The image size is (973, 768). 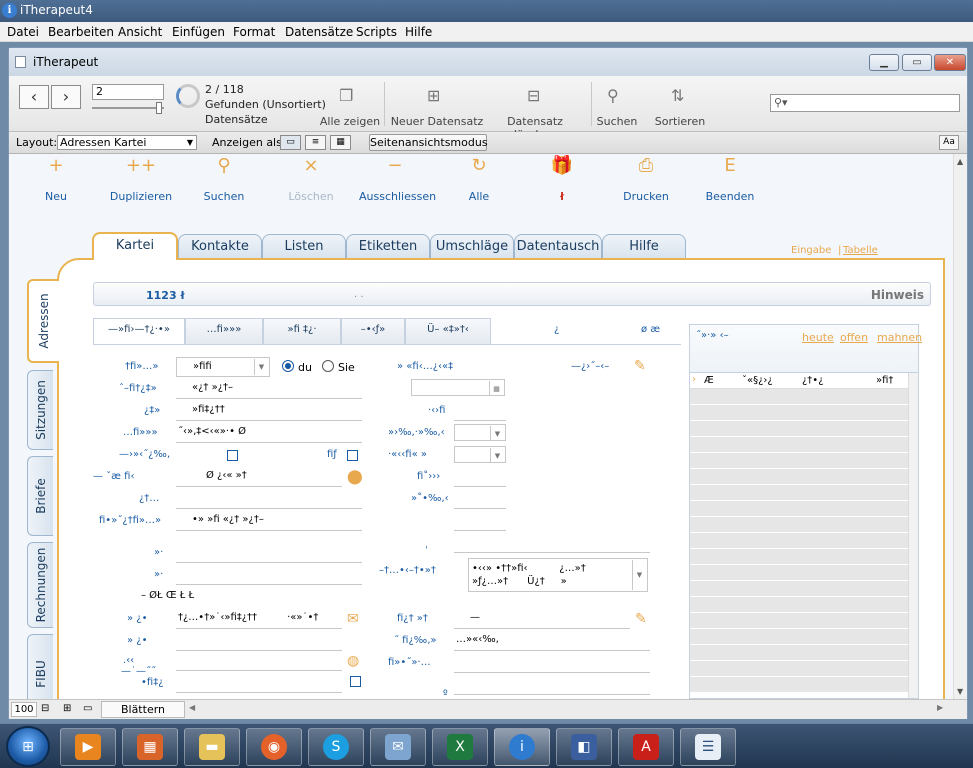 I want to click on show-all-action: ↻ Alle, so click(x=479, y=178).